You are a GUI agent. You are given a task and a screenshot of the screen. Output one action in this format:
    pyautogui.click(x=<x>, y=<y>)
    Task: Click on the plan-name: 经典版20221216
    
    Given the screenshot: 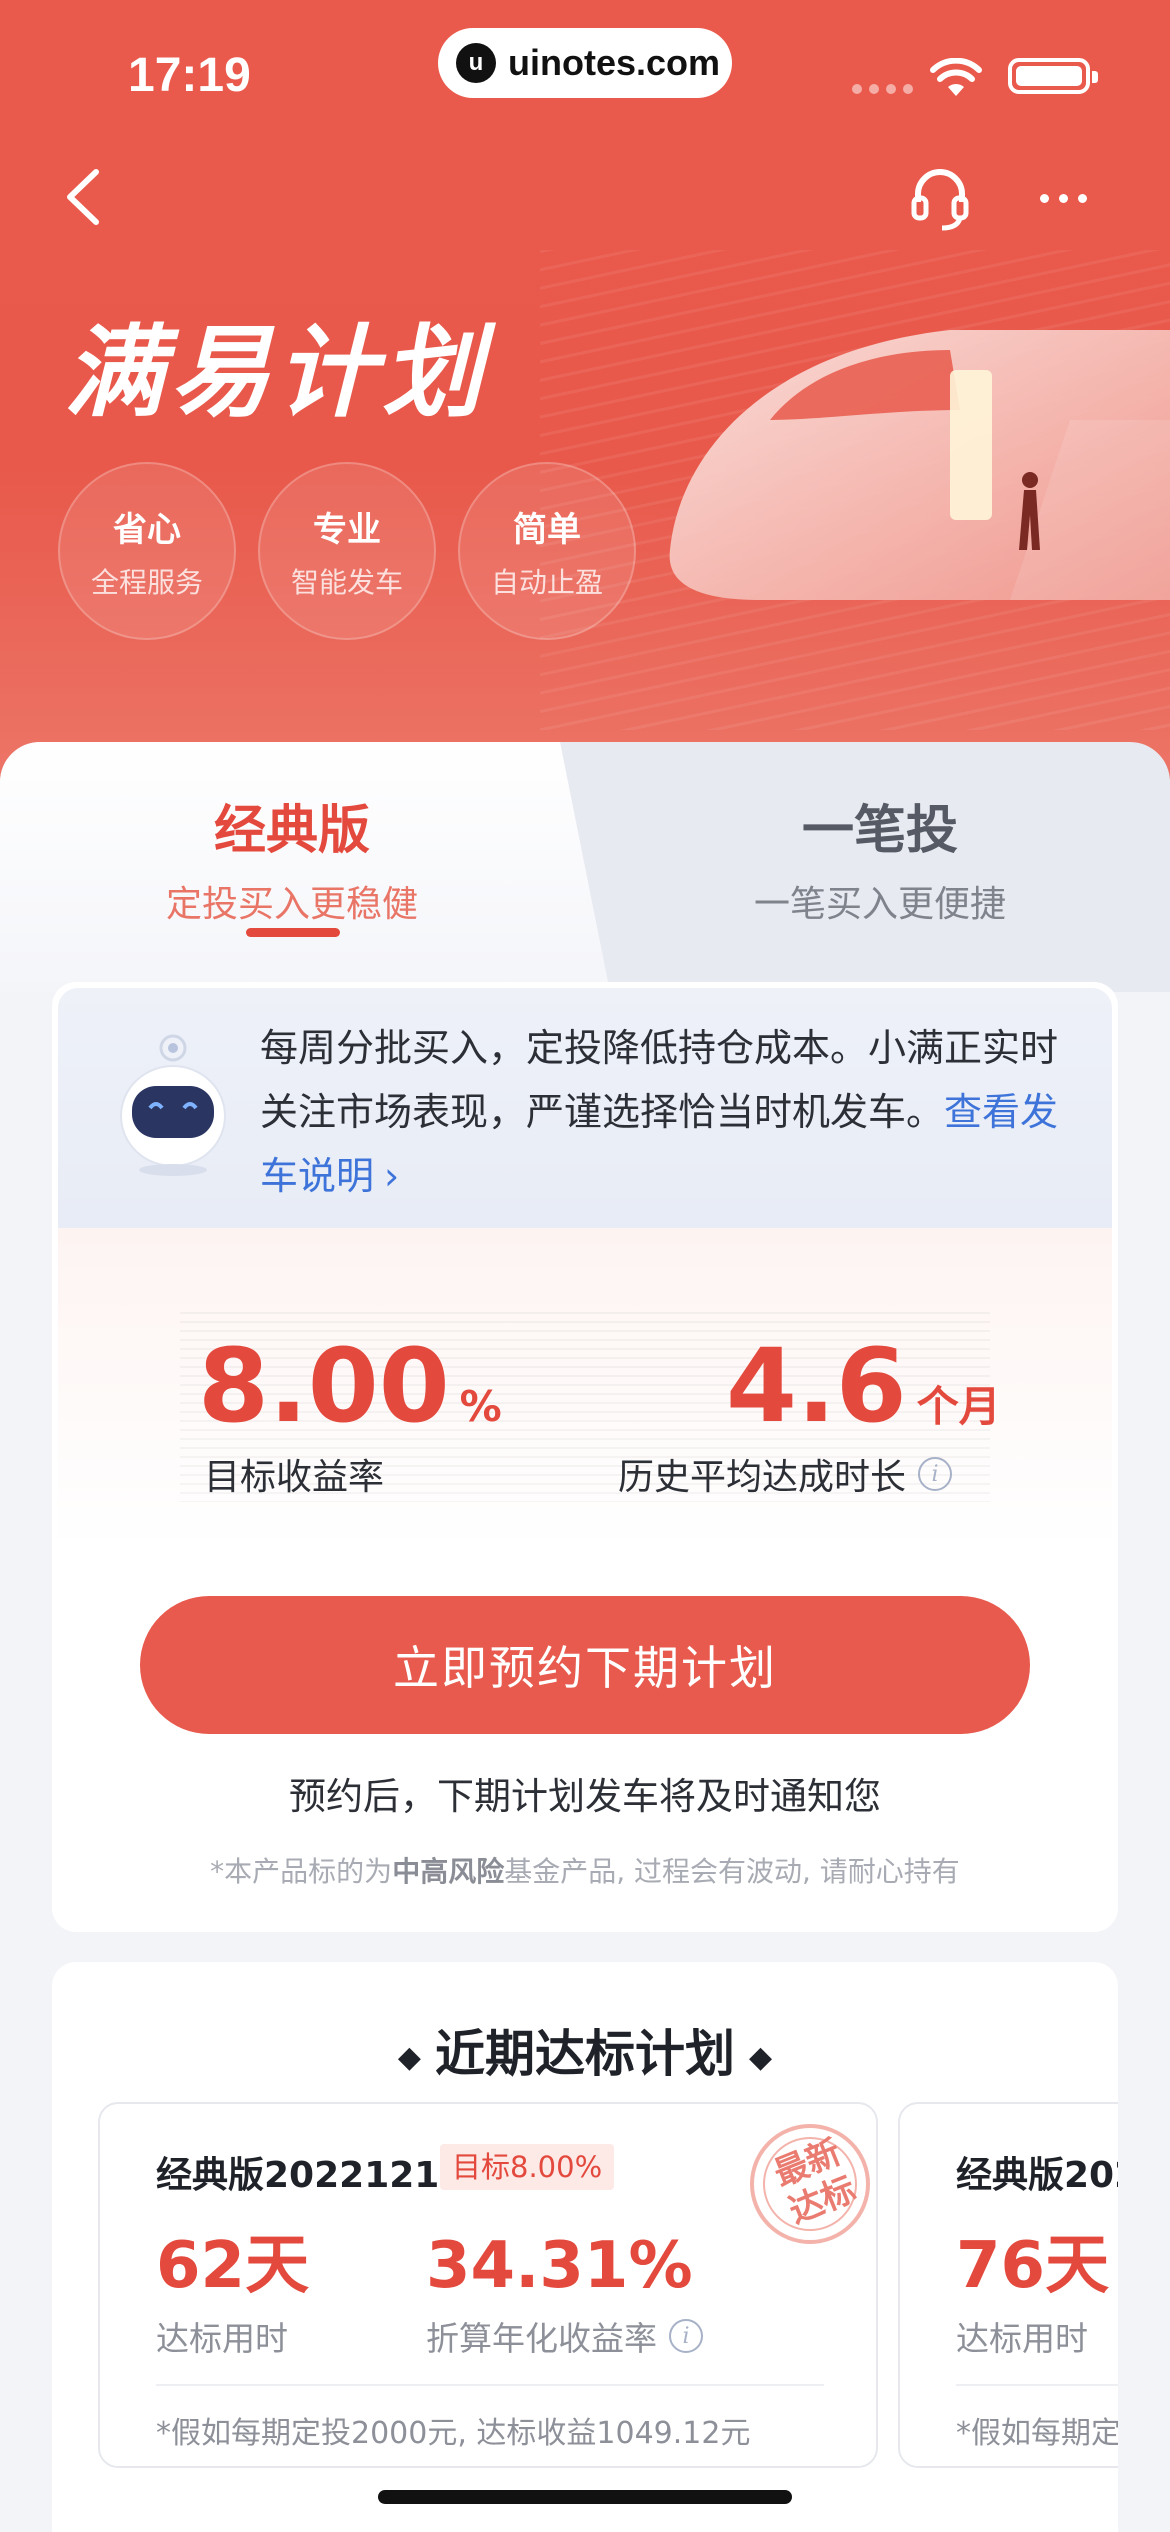 What is the action you would take?
    pyautogui.click(x=310, y=2175)
    